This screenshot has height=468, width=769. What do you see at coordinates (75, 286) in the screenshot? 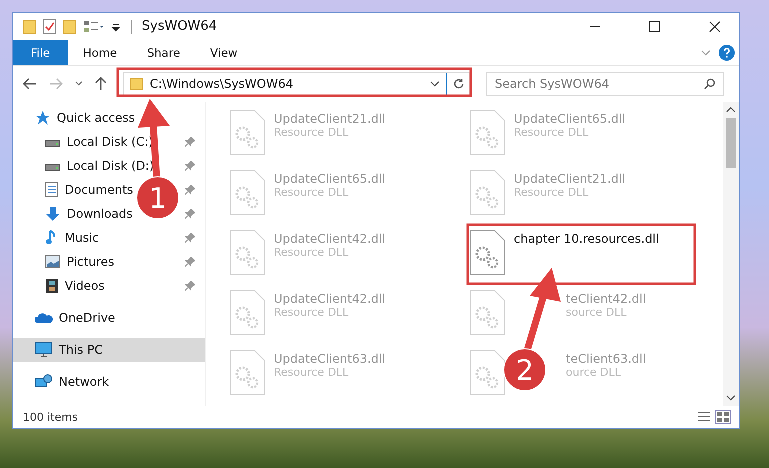
I see `sidebar-item: Videos` at bounding box center [75, 286].